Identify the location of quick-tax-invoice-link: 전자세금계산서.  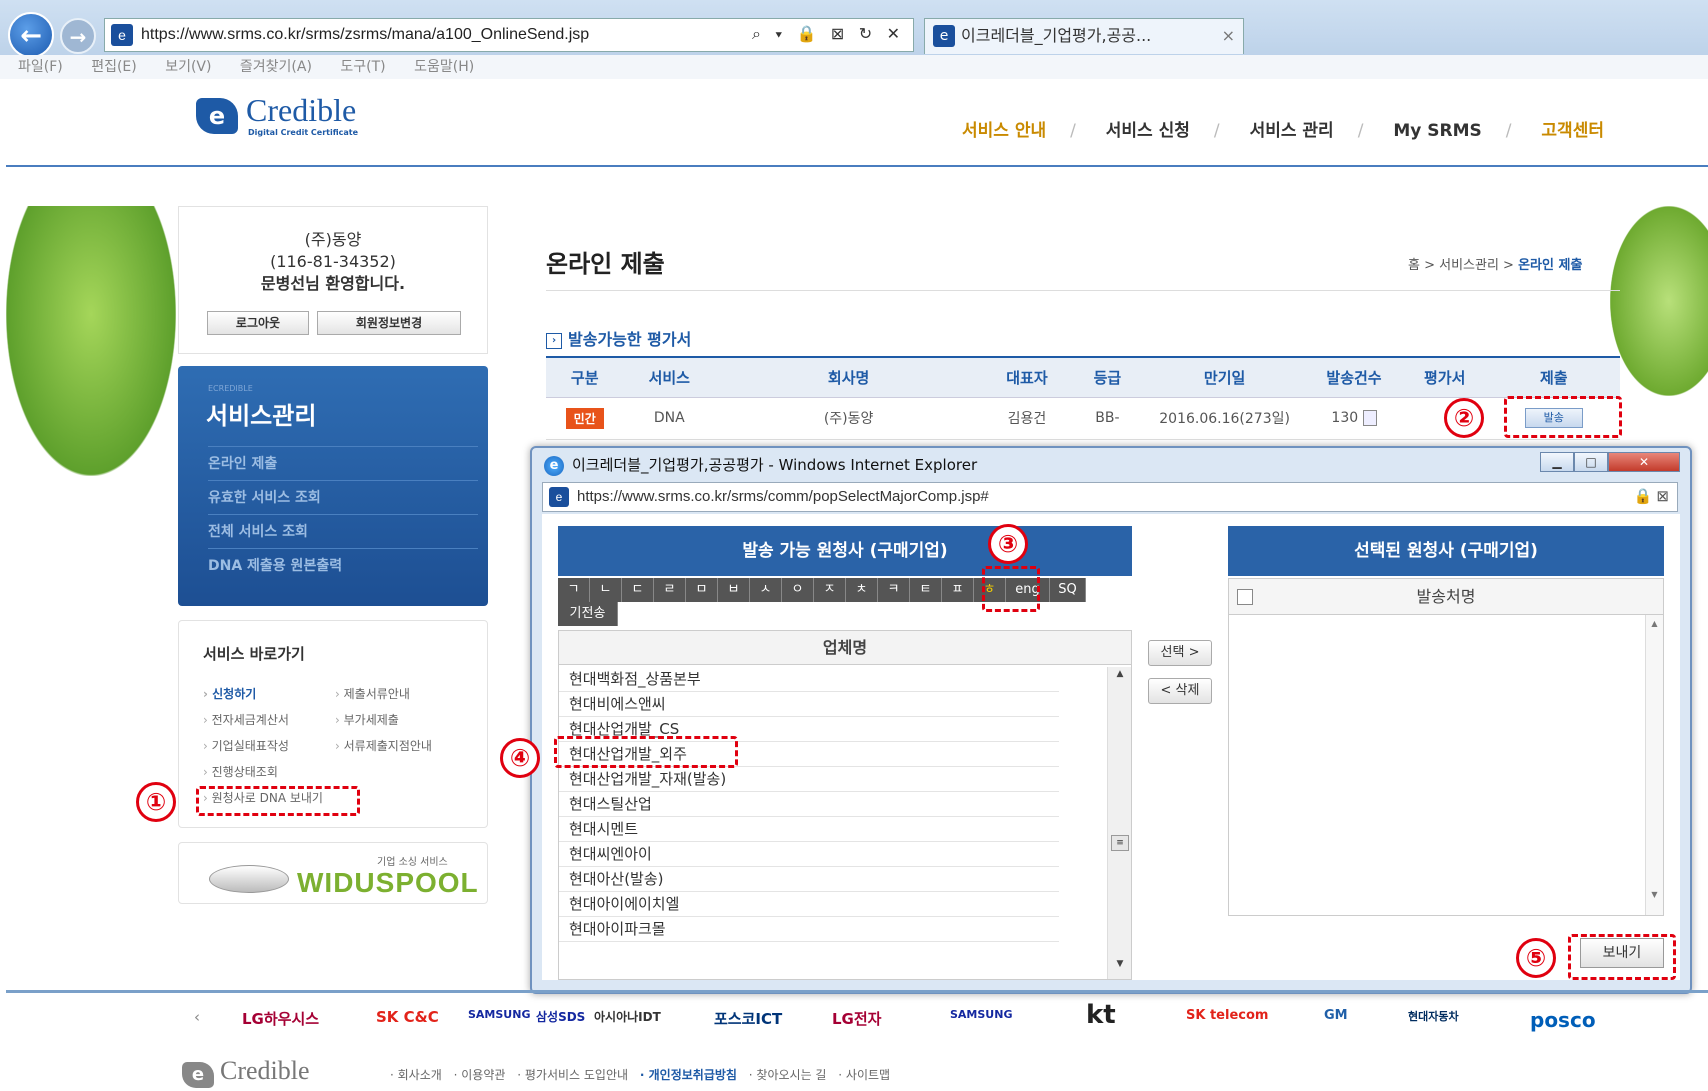
(246, 719).